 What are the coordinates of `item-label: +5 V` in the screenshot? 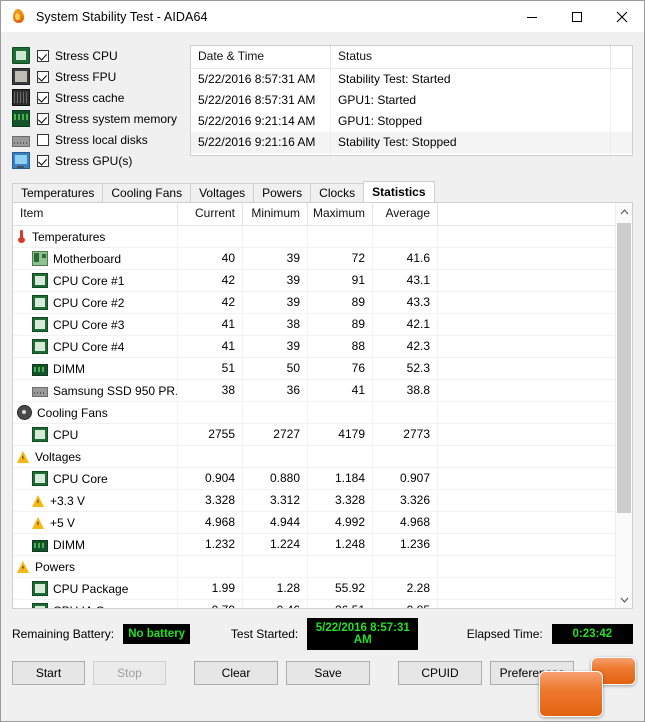 It's located at (63, 522).